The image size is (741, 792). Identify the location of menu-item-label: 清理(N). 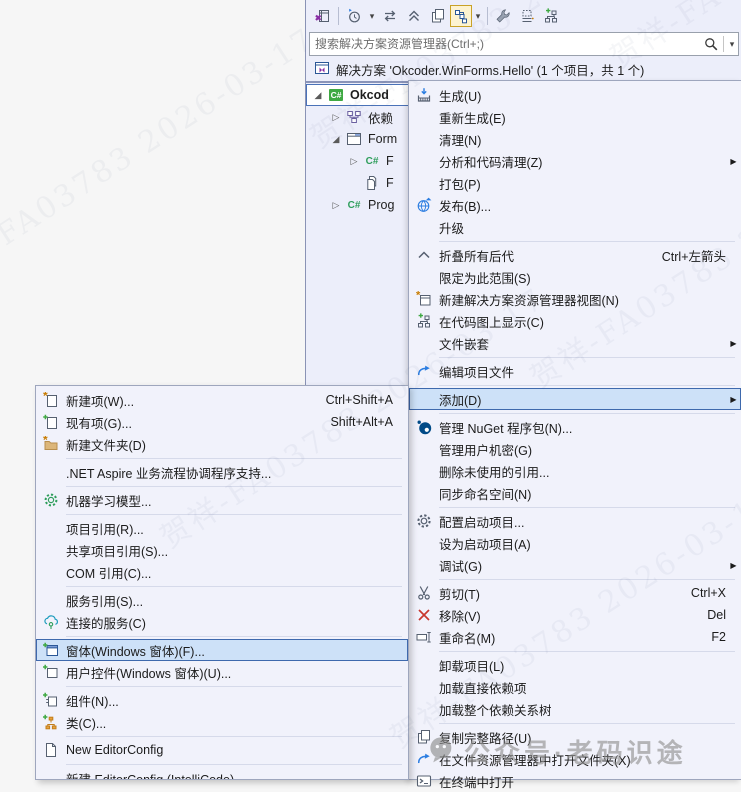
(460, 140).